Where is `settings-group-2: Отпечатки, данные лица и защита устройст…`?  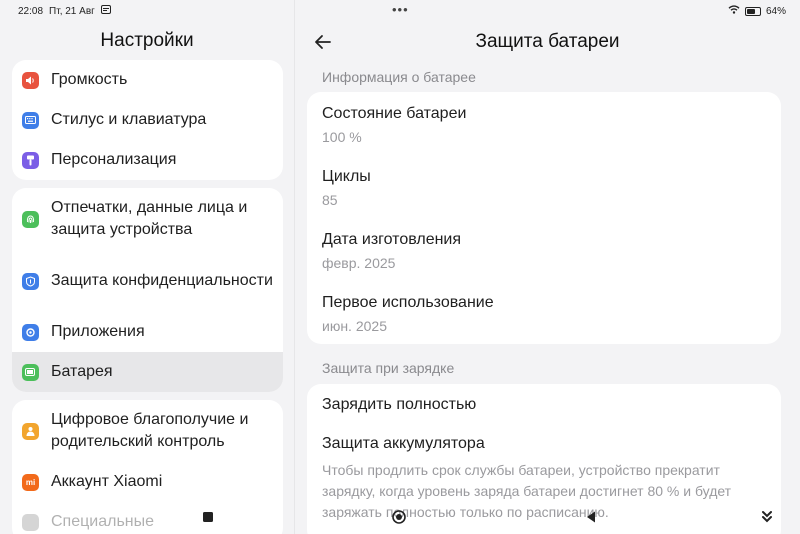 settings-group-2: Отпечатки, данные лица и защита устройст… is located at coordinates (147, 290).